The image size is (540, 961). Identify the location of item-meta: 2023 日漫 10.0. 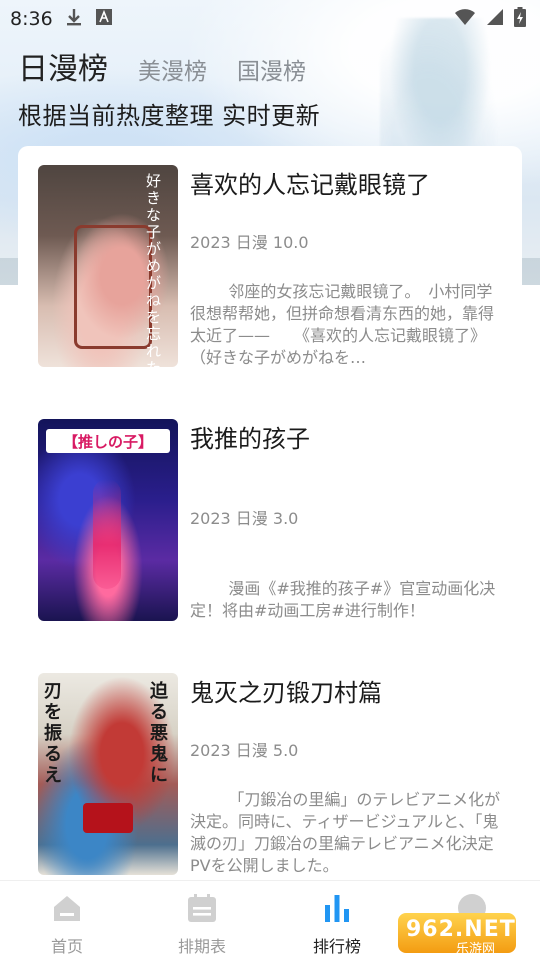
(249, 242).